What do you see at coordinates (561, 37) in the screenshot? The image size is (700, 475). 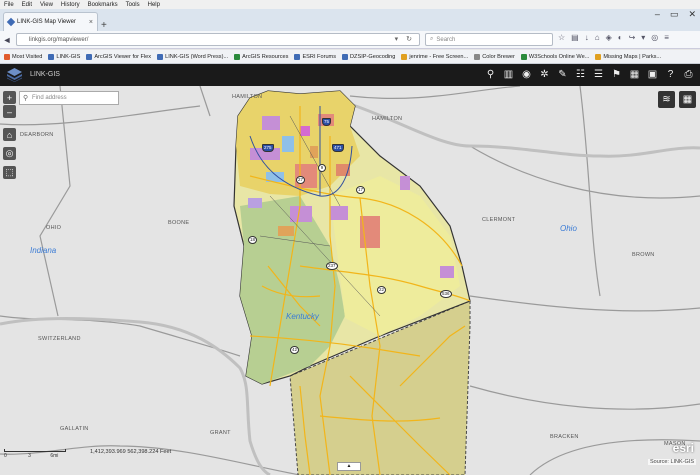 I see `star-icon: ☆` at bounding box center [561, 37].